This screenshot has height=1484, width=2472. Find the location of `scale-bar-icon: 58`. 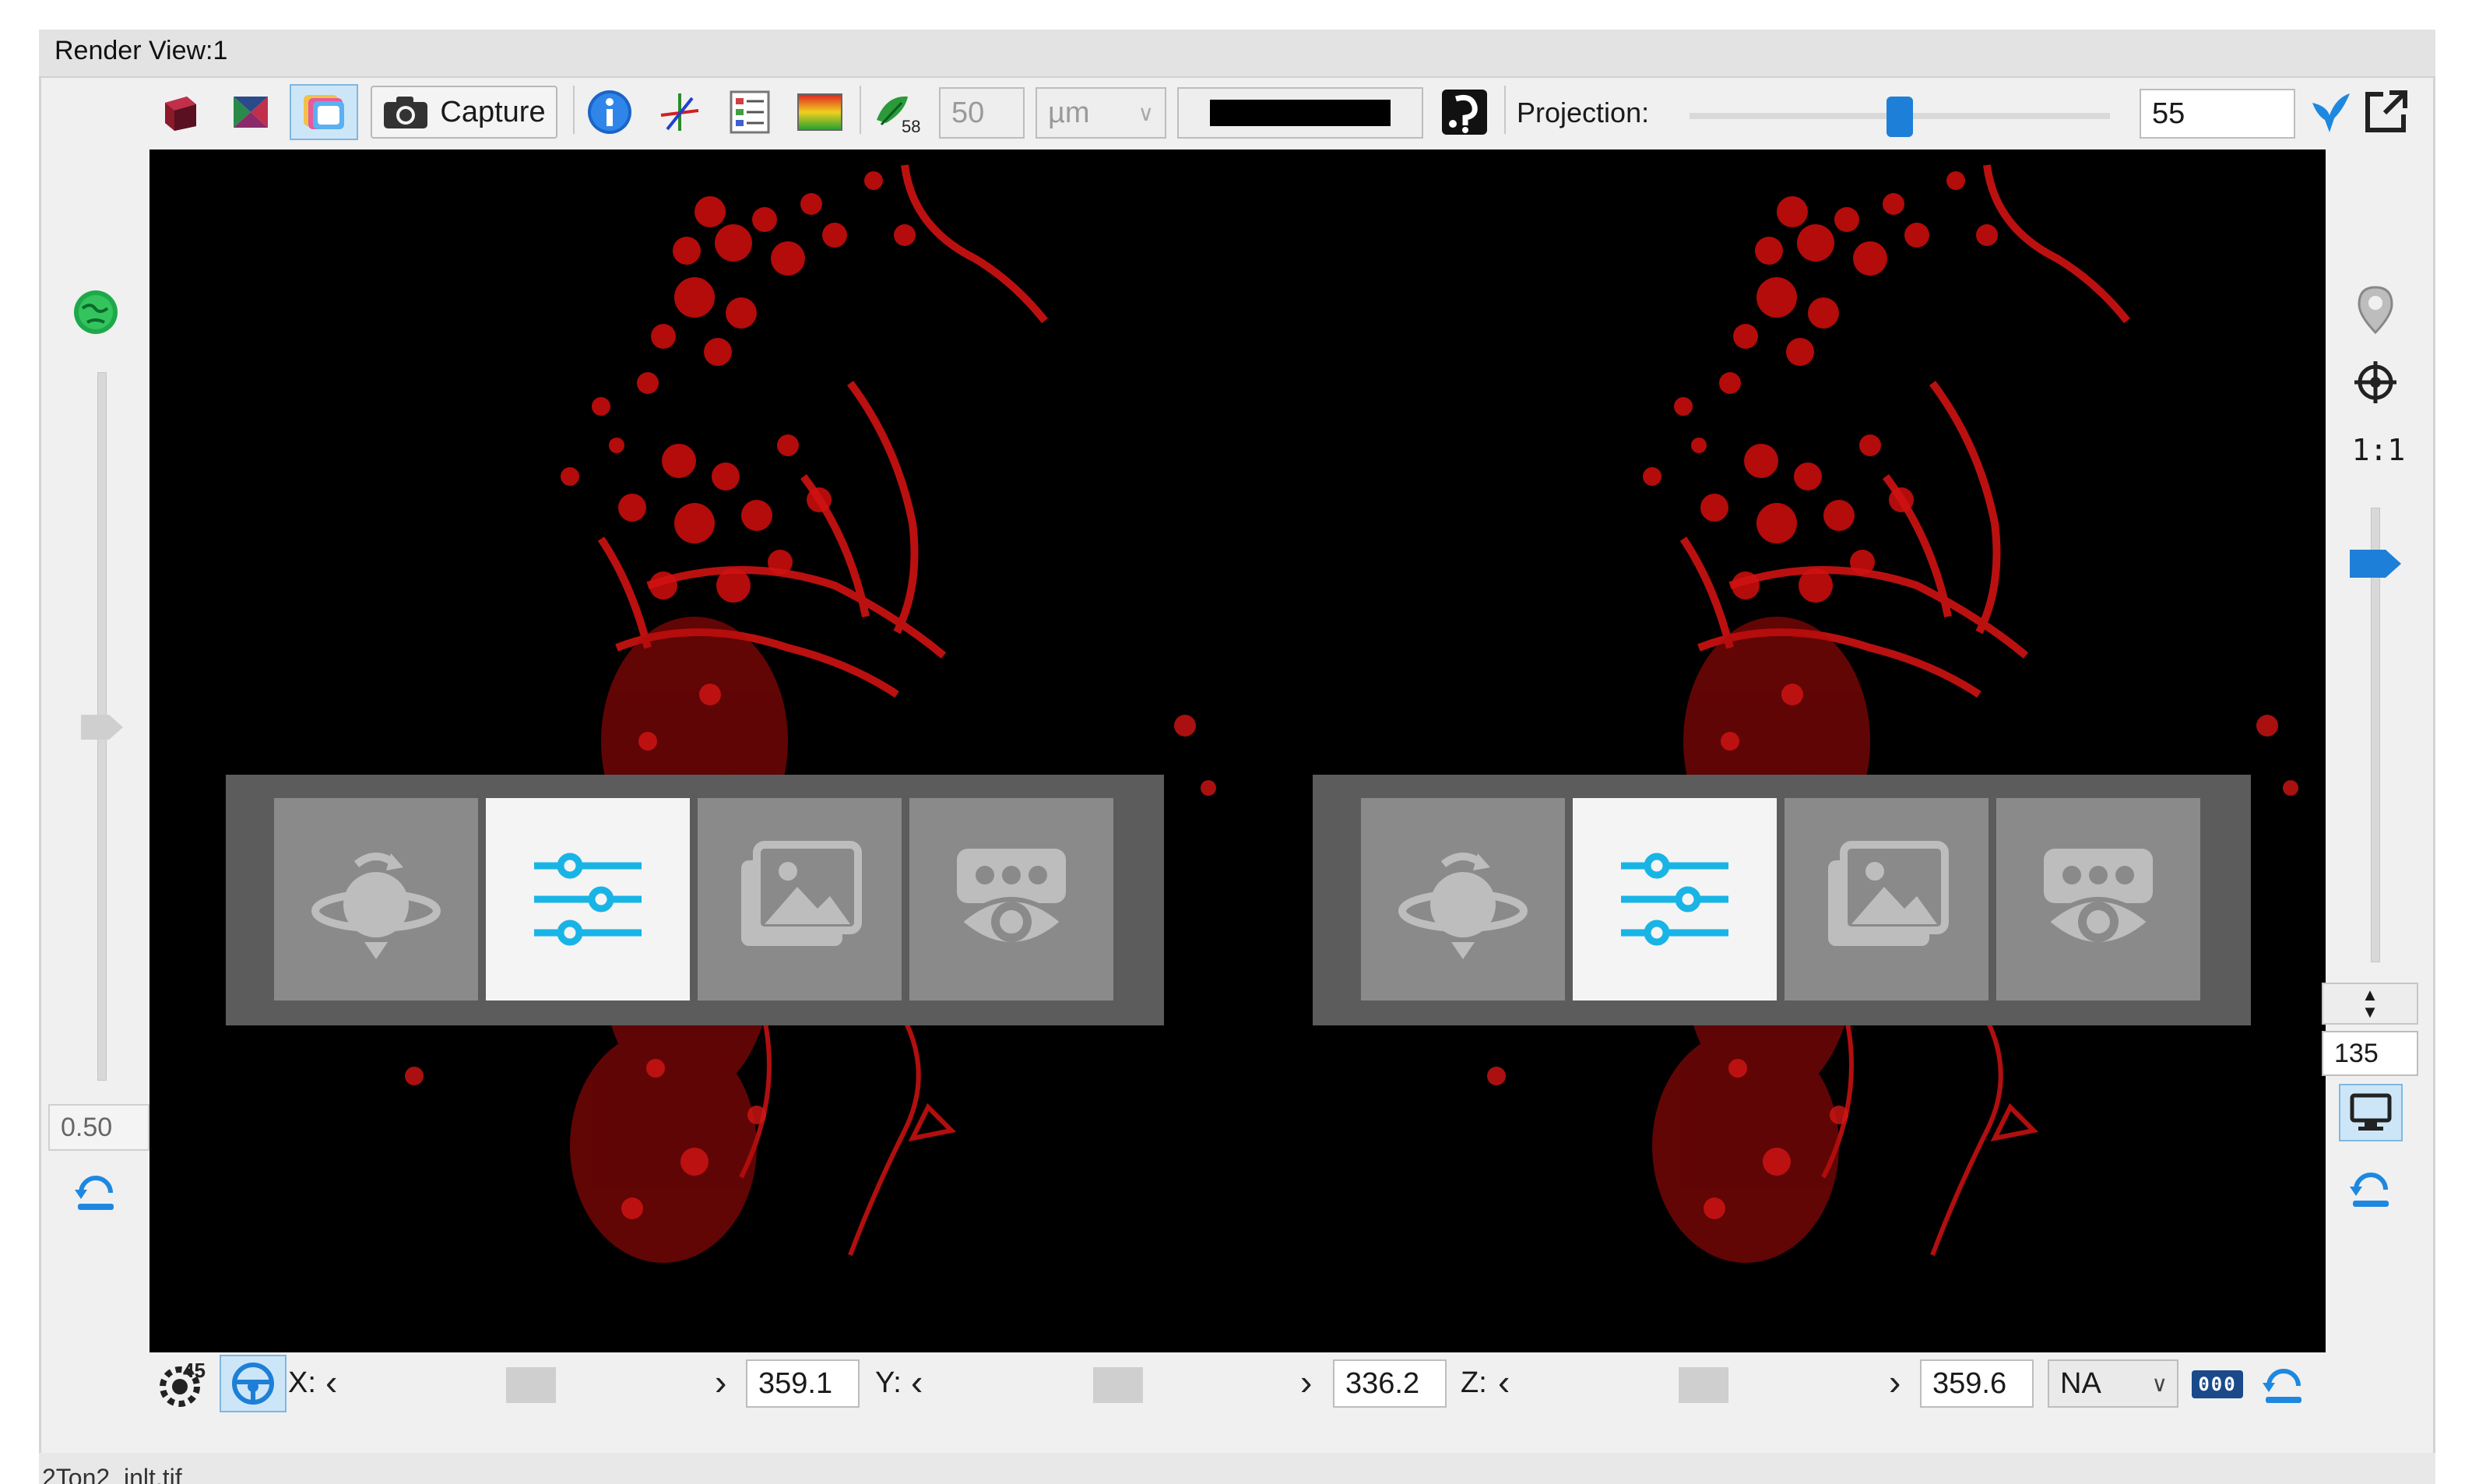

scale-bar-icon: 58 is located at coordinates (898, 112).